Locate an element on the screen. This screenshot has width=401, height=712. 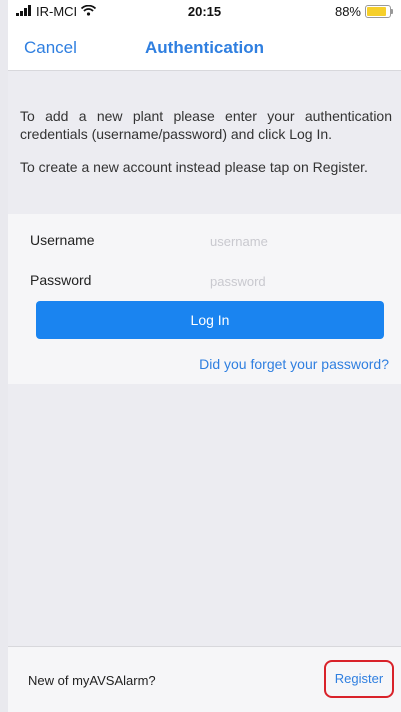
page-title: Authentication is located at coordinates (204, 47).